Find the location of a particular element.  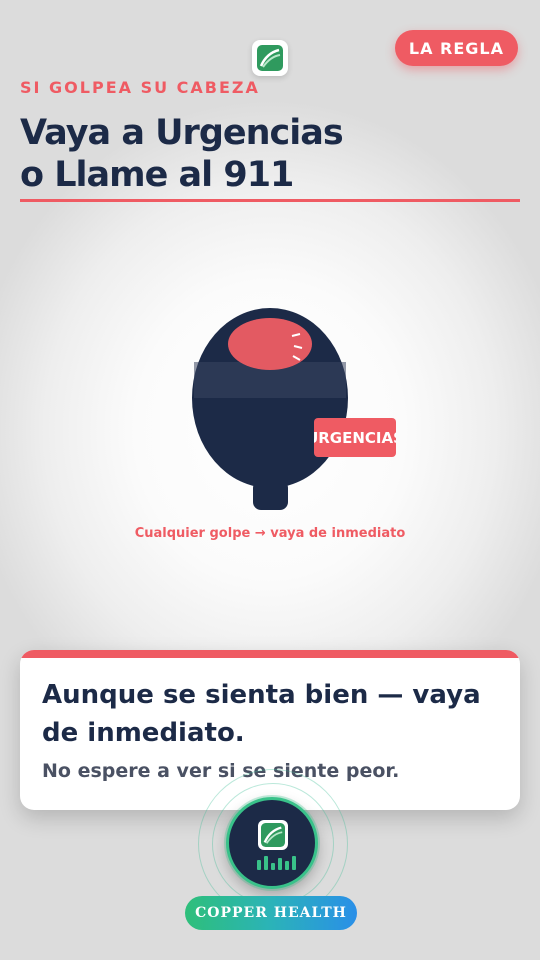

app-logo-icon is located at coordinates (270, 58).